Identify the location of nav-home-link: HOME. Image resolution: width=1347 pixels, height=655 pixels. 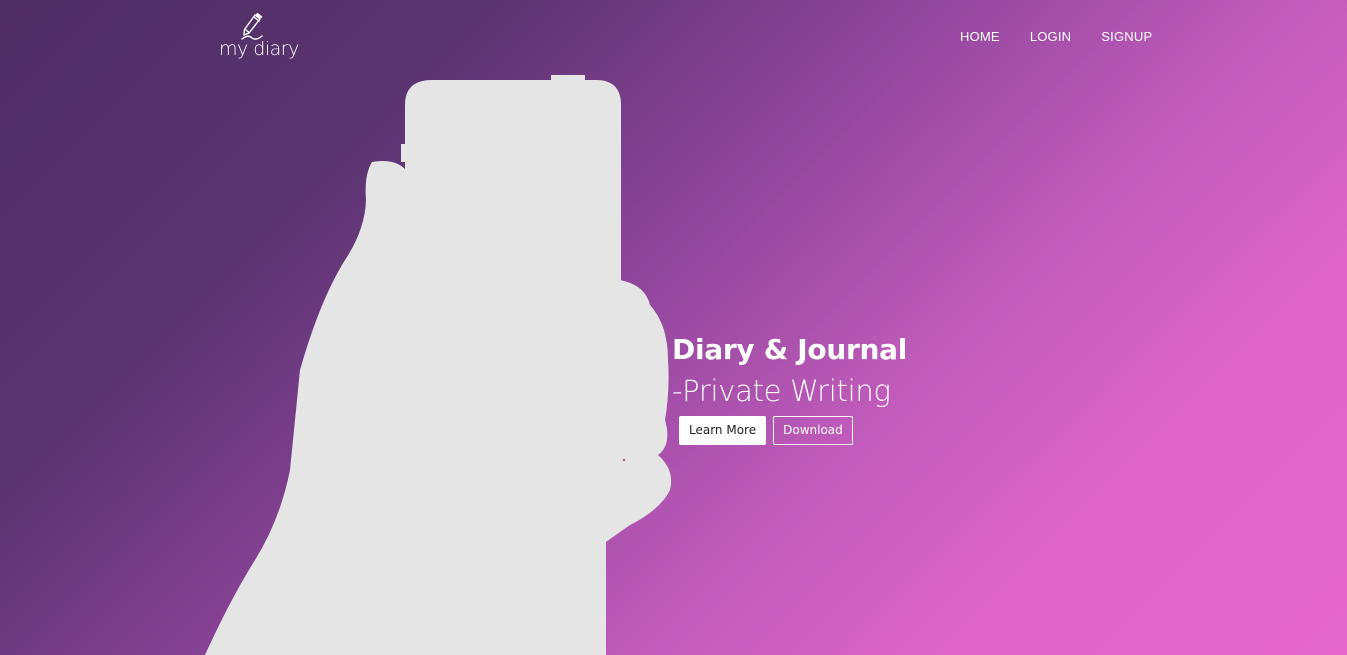
(980, 36).